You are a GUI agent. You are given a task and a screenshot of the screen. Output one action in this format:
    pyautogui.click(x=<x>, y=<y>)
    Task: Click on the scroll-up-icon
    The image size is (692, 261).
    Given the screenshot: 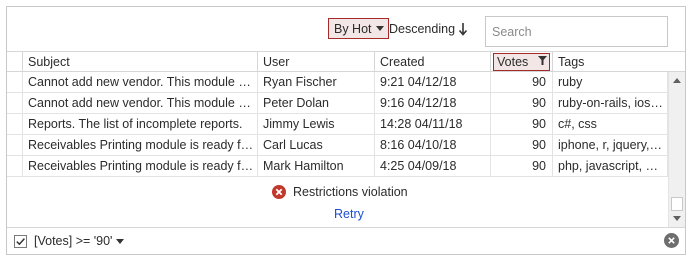 What is the action you would take?
    pyautogui.click(x=677, y=80)
    